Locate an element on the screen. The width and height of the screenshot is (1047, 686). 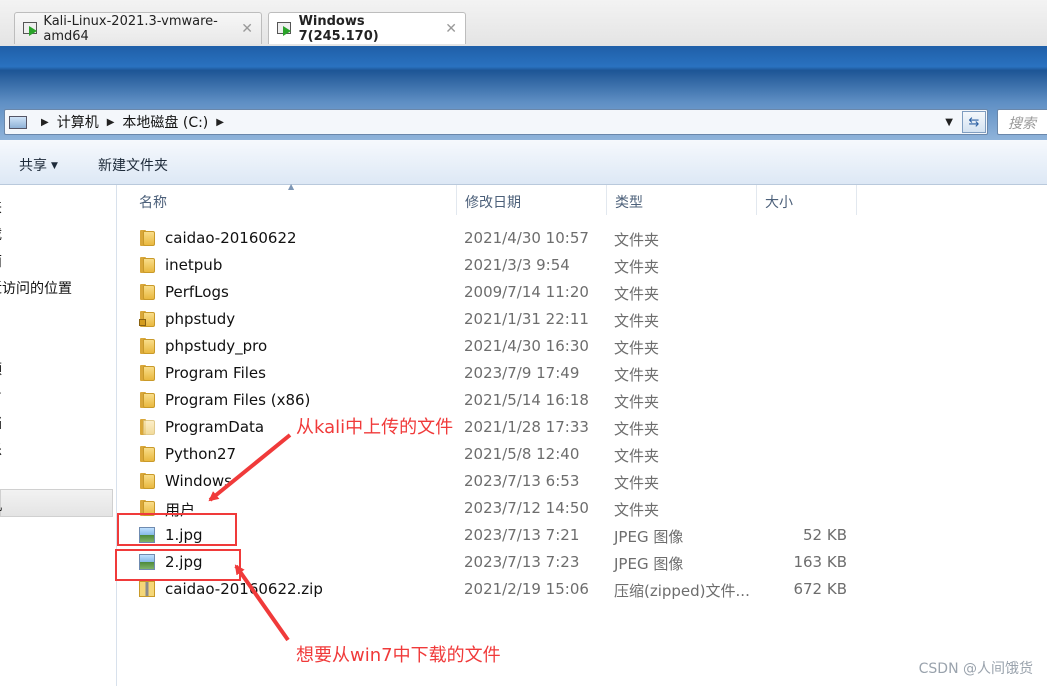
nav-item-recent-places: 近访问的位置 is located at coordinates (36, 288).